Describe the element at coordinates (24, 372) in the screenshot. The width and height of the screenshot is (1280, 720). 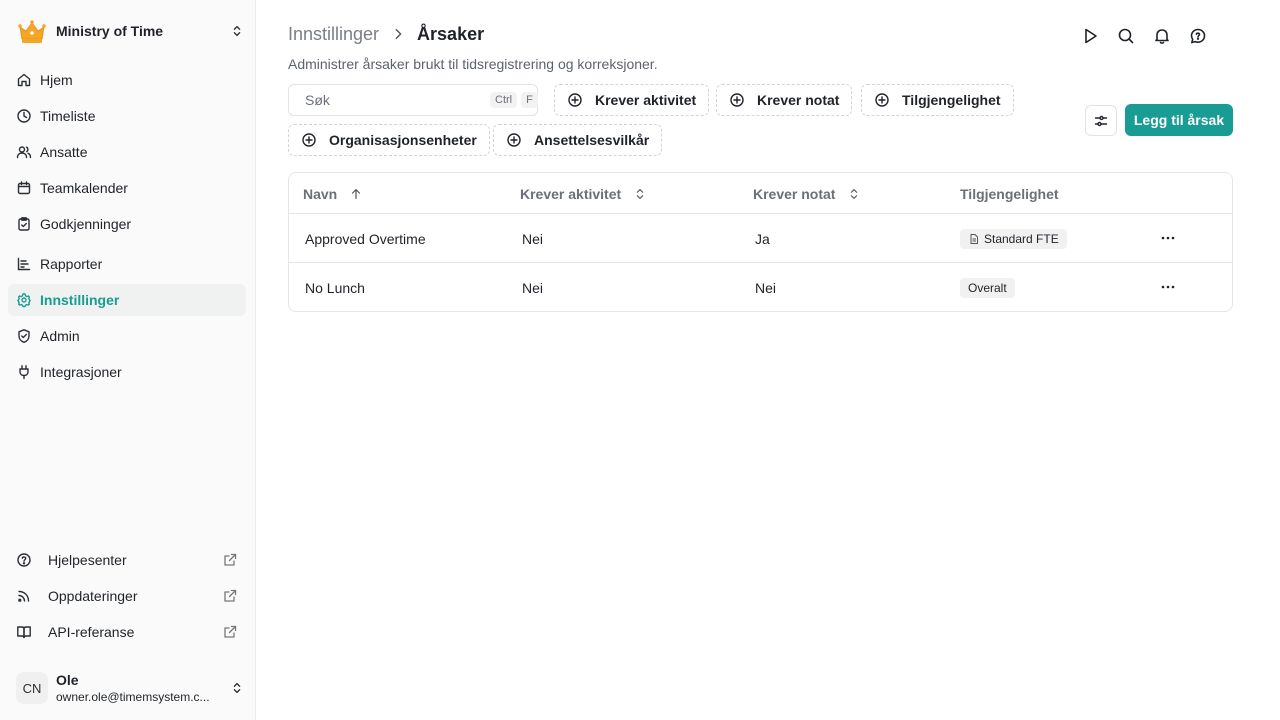
I see `plug-icon` at that location.